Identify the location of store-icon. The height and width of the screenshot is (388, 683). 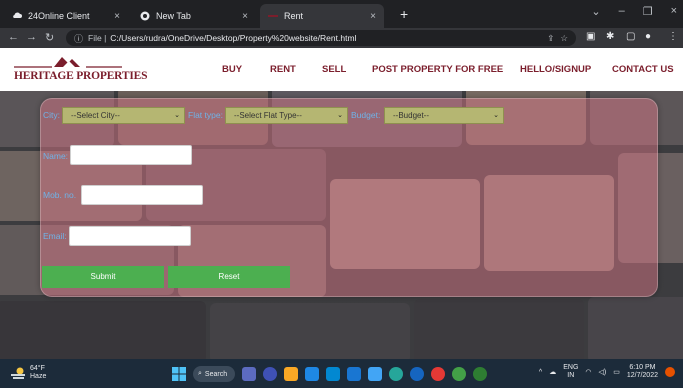
(312, 374).